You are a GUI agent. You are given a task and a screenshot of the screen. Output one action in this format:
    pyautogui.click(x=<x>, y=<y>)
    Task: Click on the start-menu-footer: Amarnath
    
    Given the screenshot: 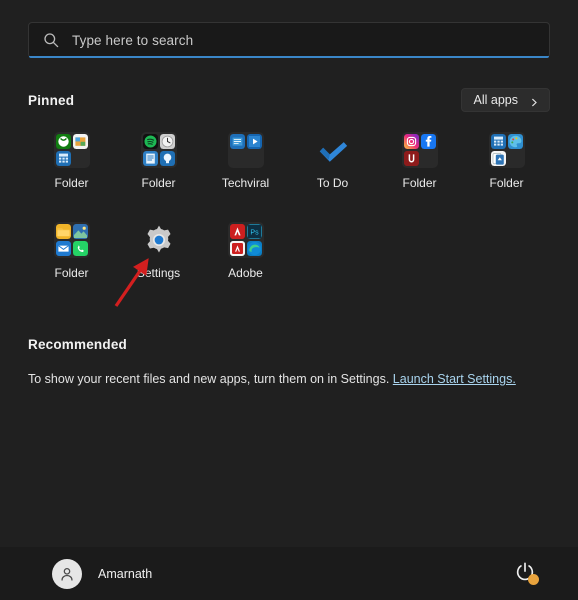 What is the action you would take?
    pyautogui.click(x=289, y=573)
    